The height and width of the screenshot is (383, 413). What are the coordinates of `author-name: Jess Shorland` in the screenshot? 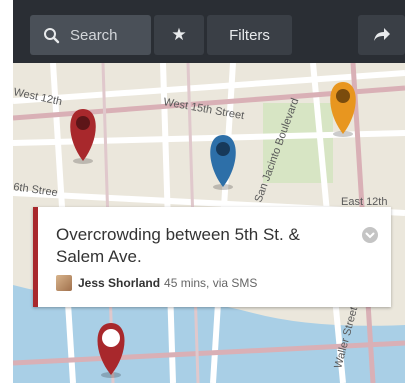 It's located at (119, 283).